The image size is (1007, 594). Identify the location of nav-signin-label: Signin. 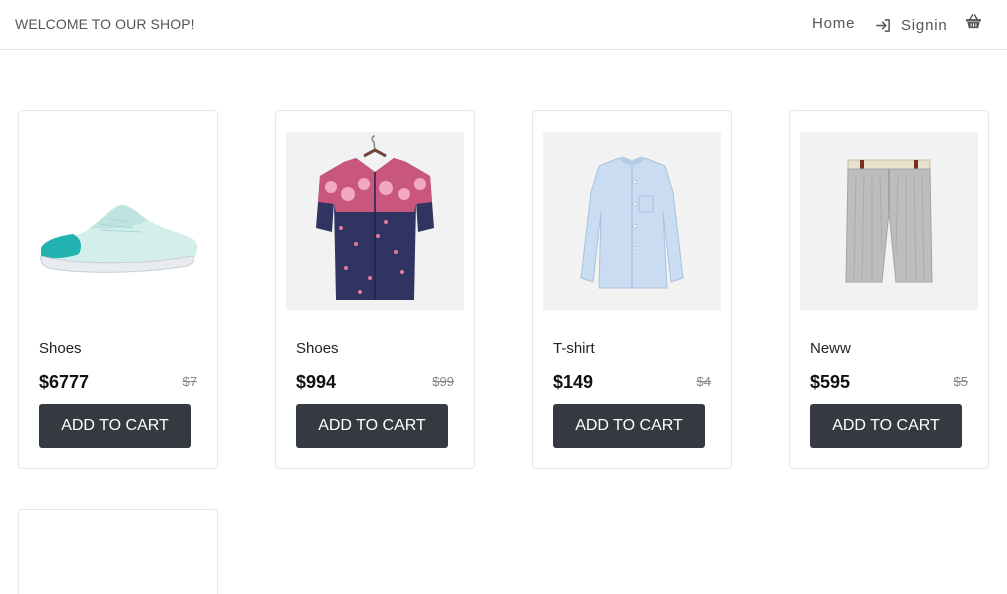
(924, 25).